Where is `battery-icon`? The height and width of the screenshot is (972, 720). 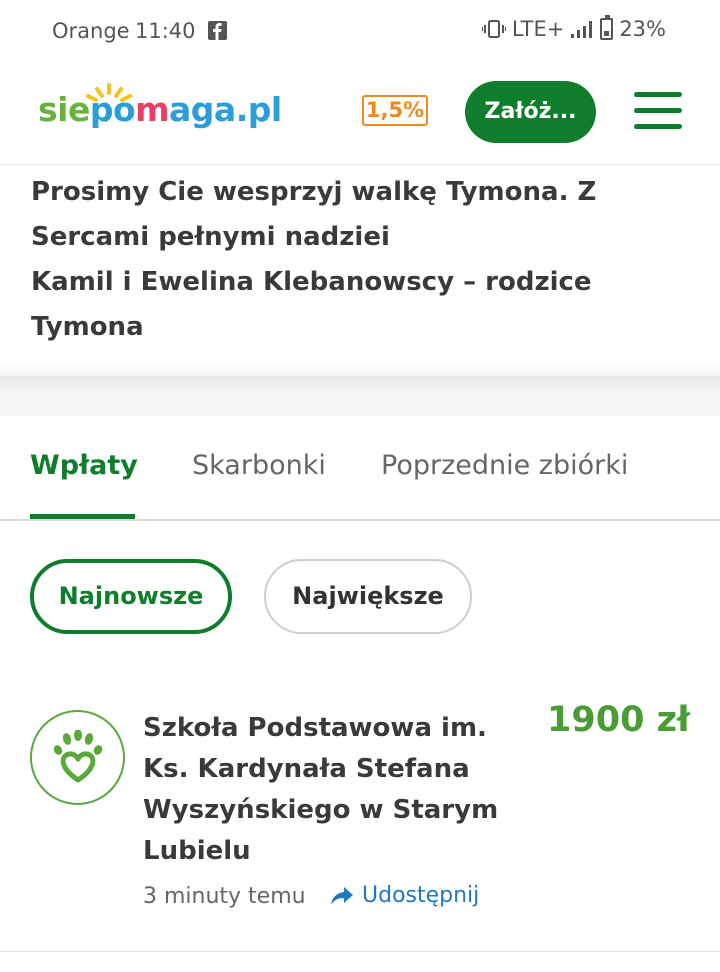 battery-icon is located at coordinates (607, 27).